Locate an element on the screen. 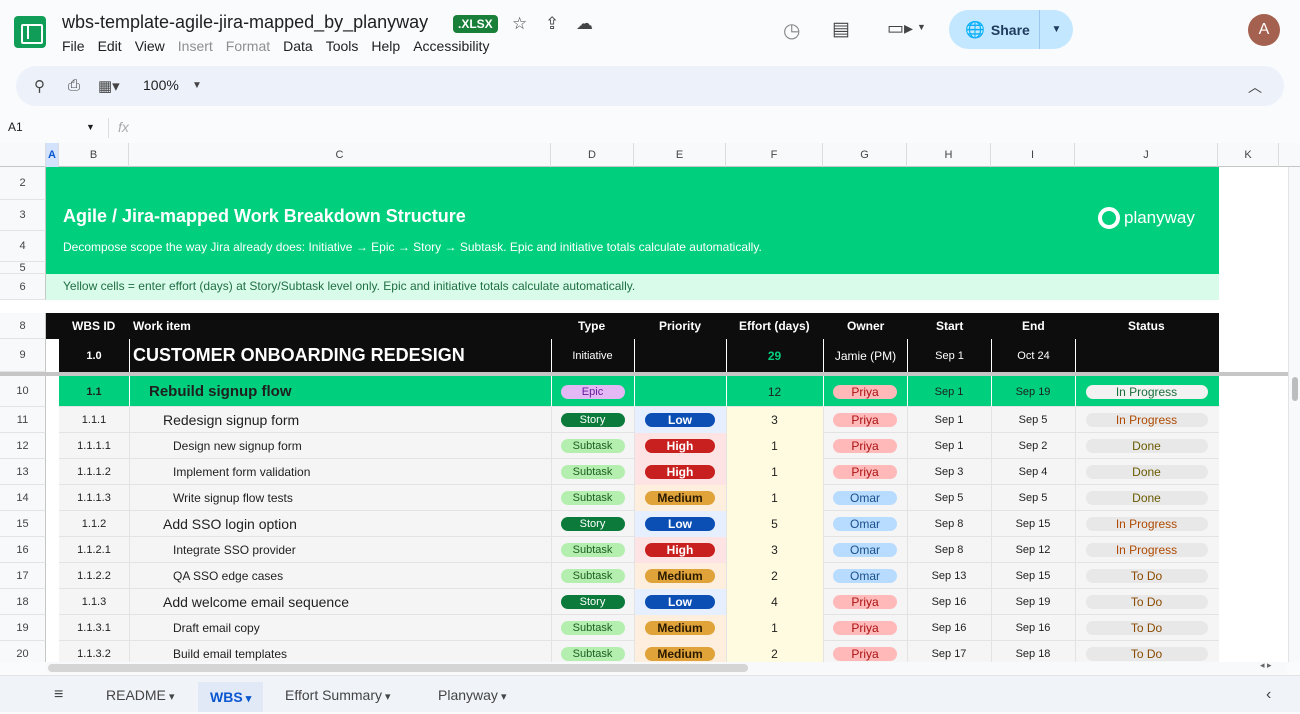  type-pill: Subtask is located at coordinates (592, 550).